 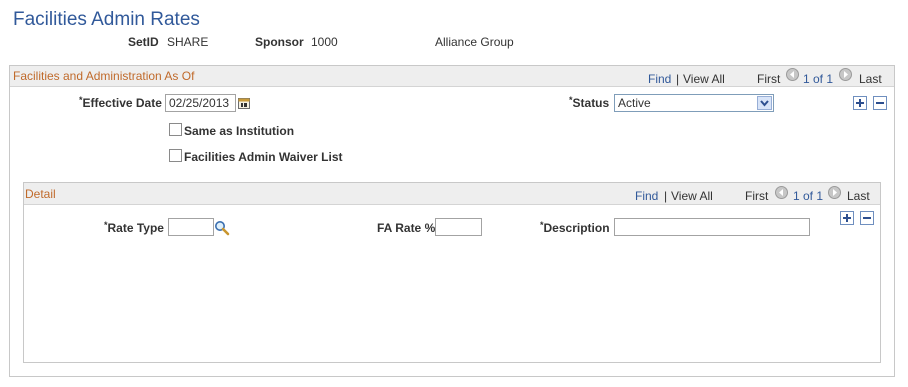 What do you see at coordinates (143, 42) in the screenshot?
I see `setid-label: SetID` at bounding box center [143, 42].